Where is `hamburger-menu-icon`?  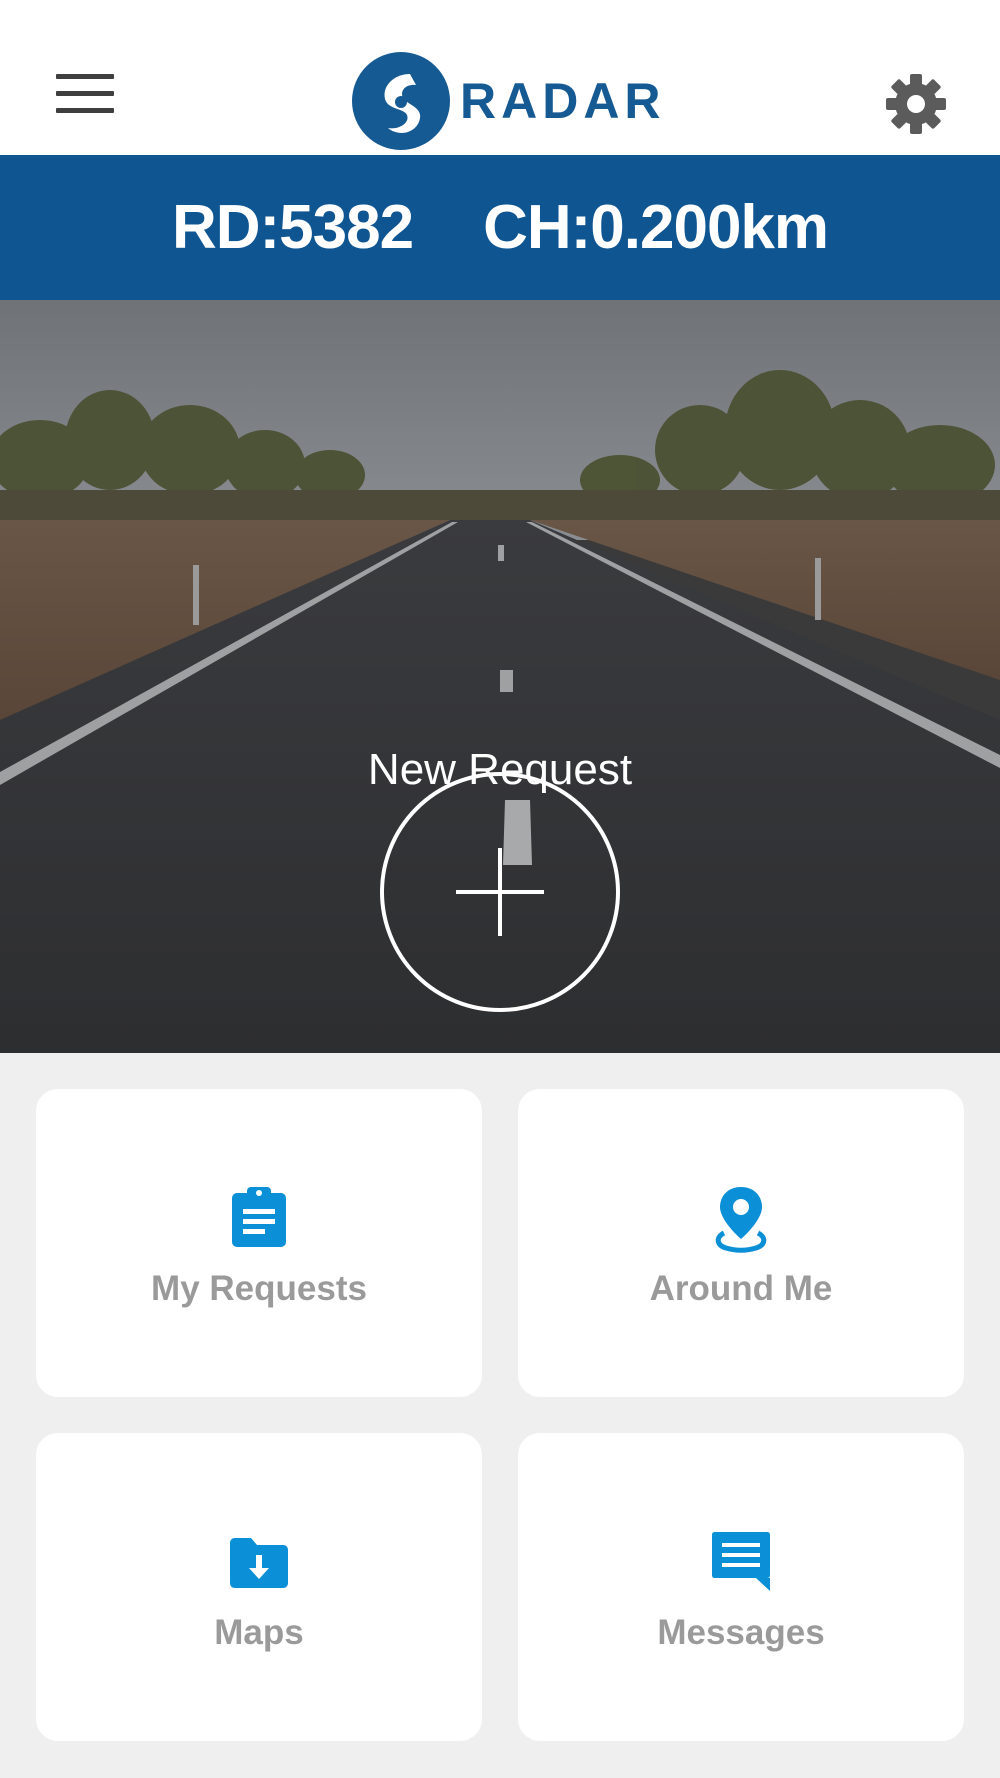
hamburger-menu-icon is located at coordinates (85, 94).